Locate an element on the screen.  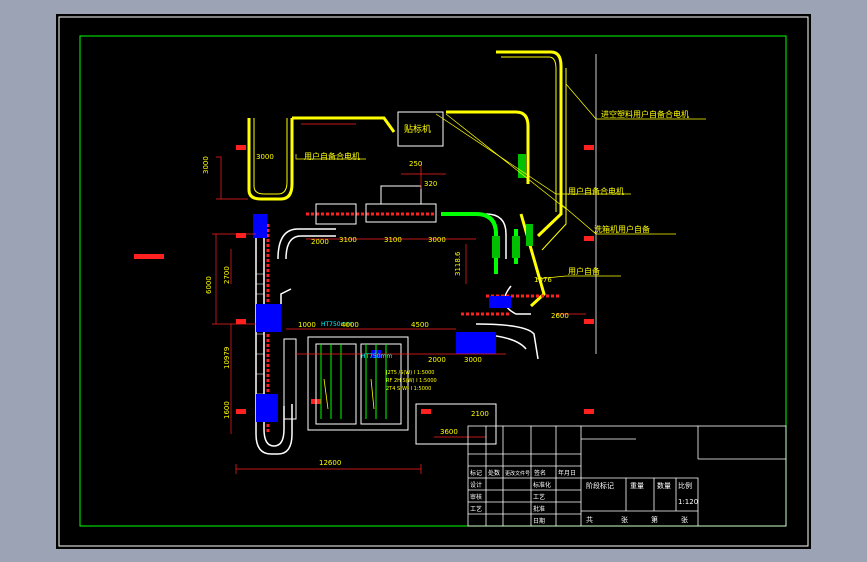
yellow-conveyor-edges is located at coordinates (410, 153).